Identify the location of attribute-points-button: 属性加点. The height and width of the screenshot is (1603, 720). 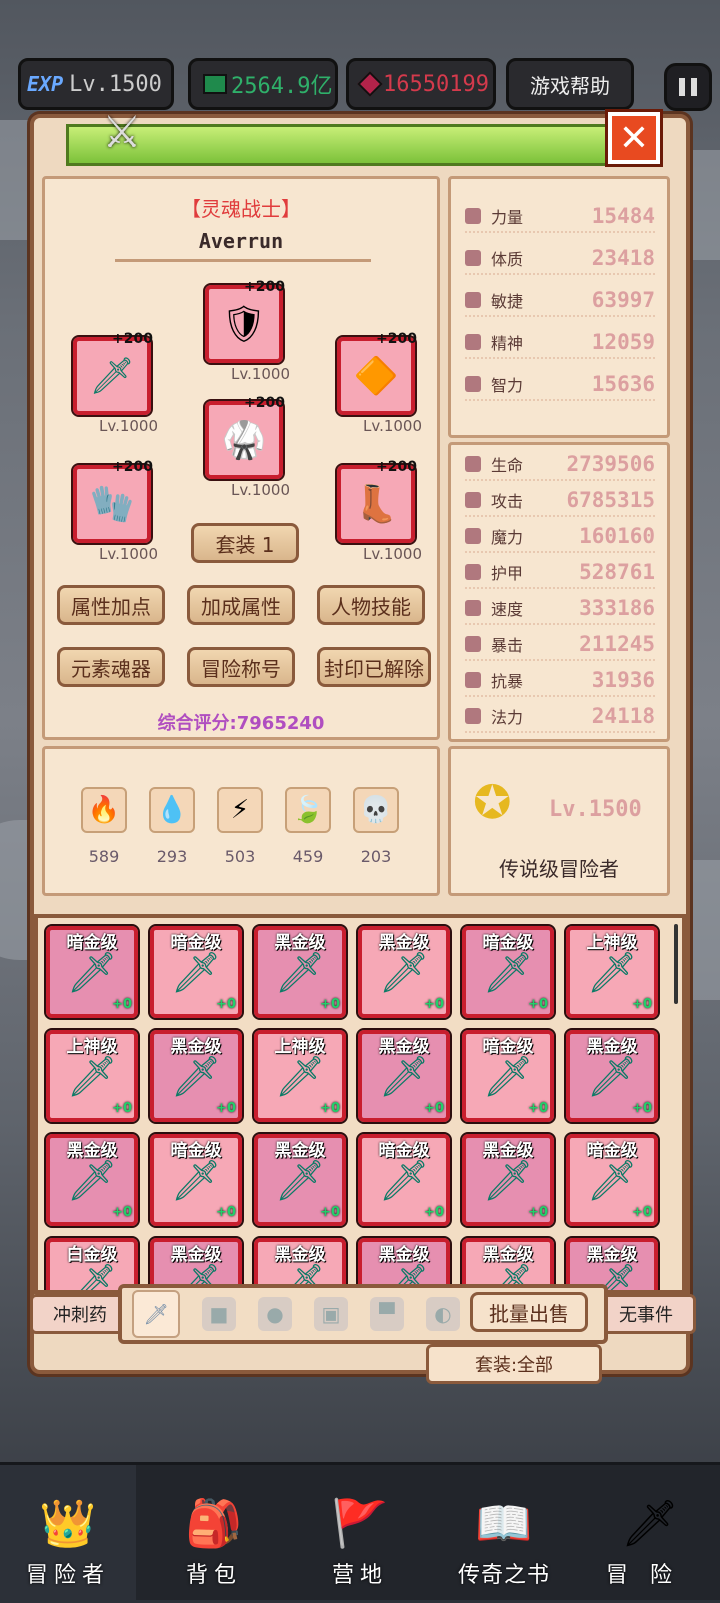
(111, 605).